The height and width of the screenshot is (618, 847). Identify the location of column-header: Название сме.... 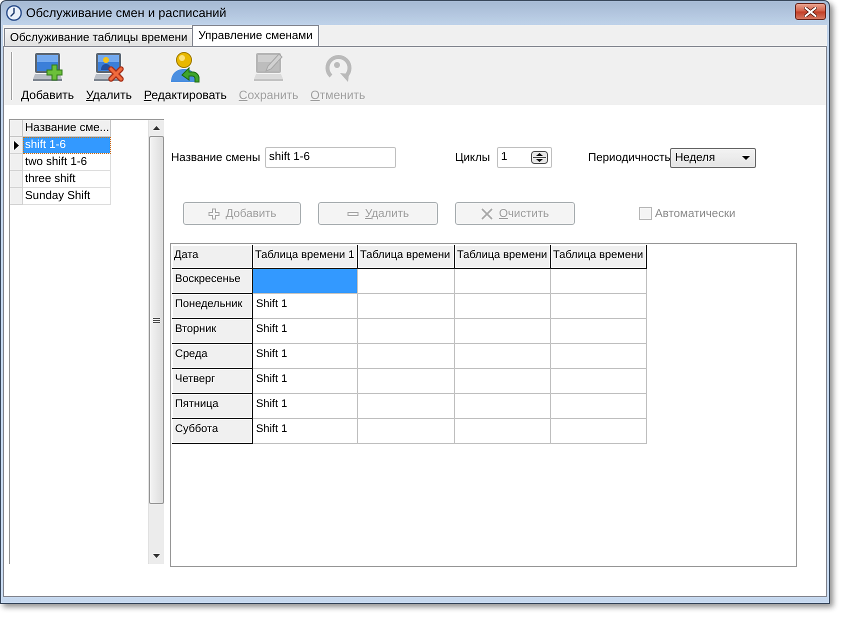
(67, 128).